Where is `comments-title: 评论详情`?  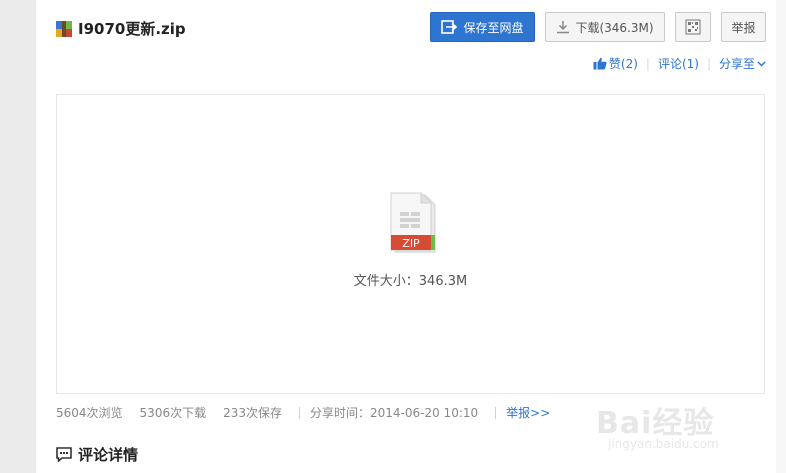
comments-title: 评论详情 is located at coordinates (108, 455).